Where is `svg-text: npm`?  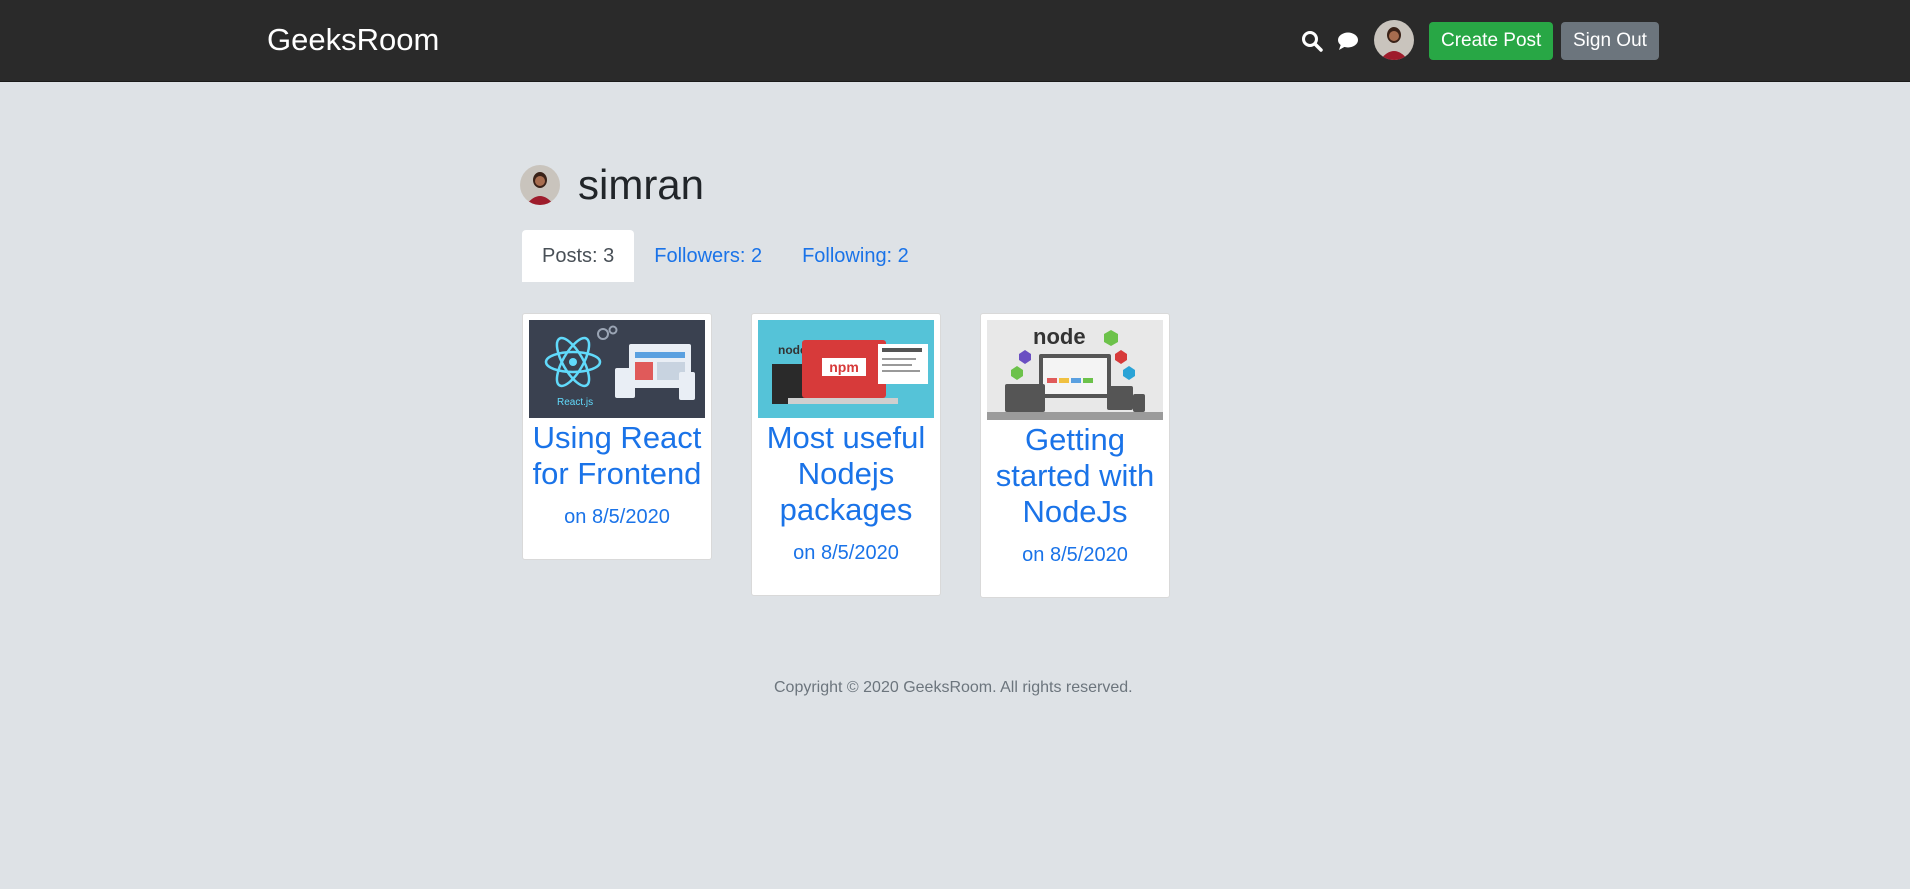
svg-text: npm is located at coordinates (844, 367).